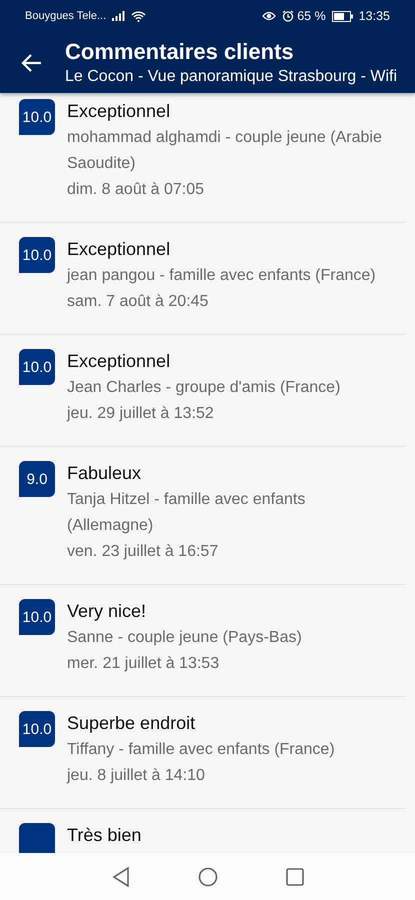  I want to click on score-badge, so click(37, 838).